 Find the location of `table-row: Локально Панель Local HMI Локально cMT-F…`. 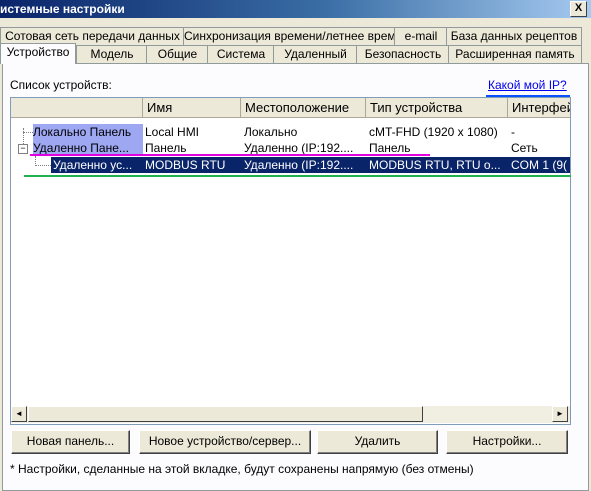

table-row: Локально Панель Local HMI Локально cMT-F… is located at coordinates (290, 132).